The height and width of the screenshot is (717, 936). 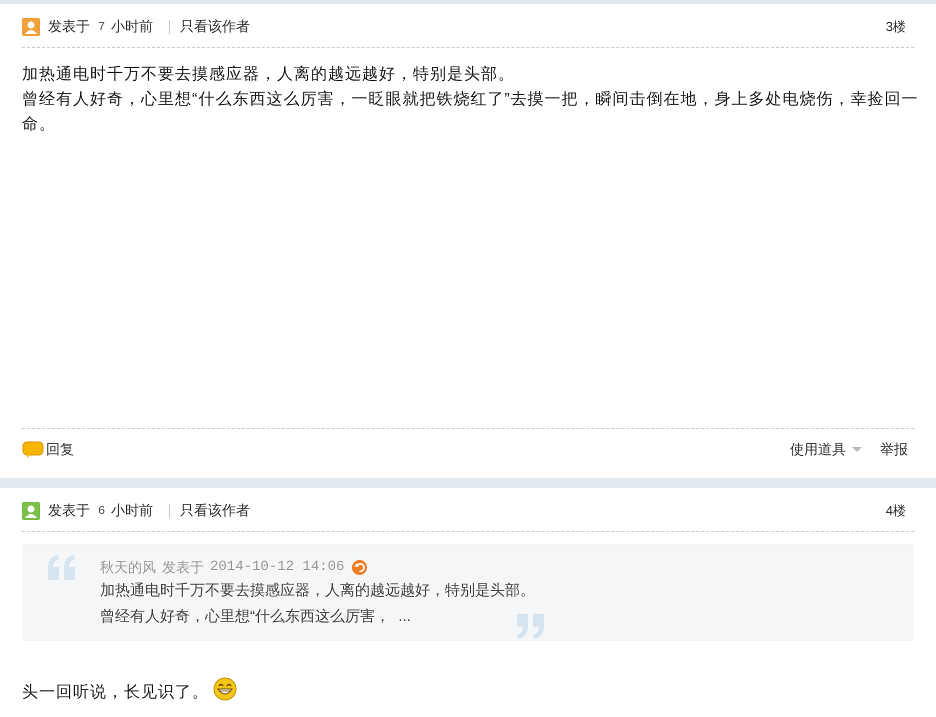 What do you see at coordinates (115, 692) in the screenshot?
I see `post-text: 头一回听说，长见识了。` at bounding box center [115, 692].